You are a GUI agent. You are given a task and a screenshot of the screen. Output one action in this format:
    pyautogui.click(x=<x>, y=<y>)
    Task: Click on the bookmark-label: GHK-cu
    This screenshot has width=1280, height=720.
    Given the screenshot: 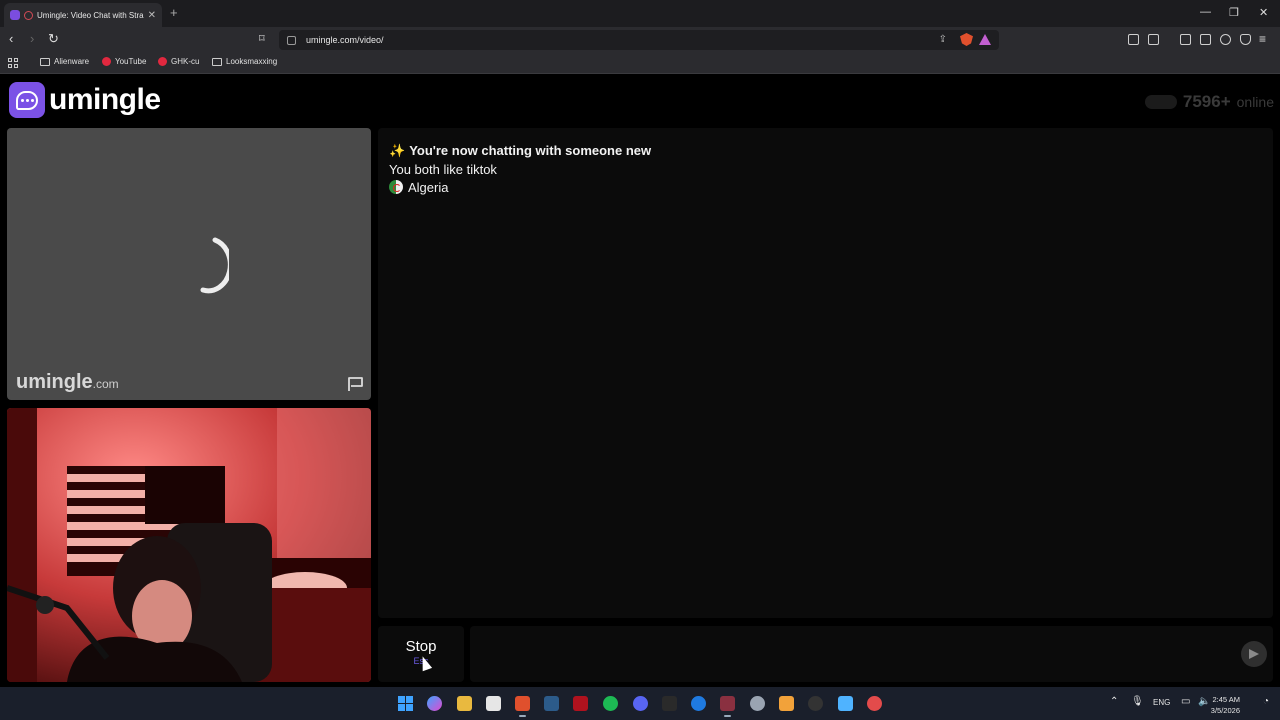 What is the action you would take?
    pyautogui.click(x=185, y=61)
    